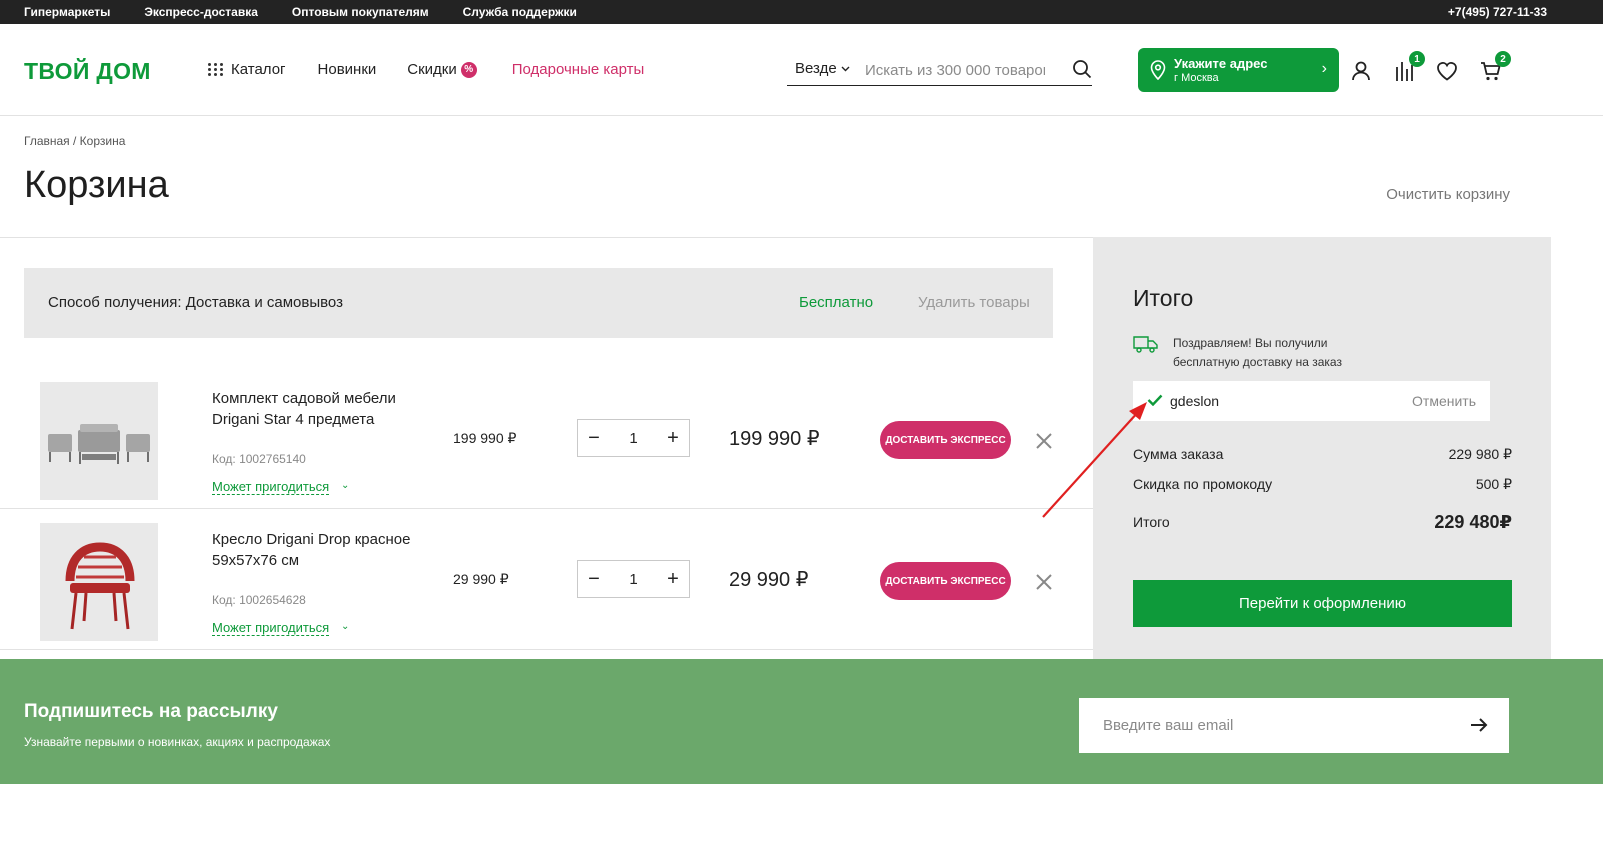  I want to click on newsletter-title: Подпишитесь на рассылку, so click(151, 711).